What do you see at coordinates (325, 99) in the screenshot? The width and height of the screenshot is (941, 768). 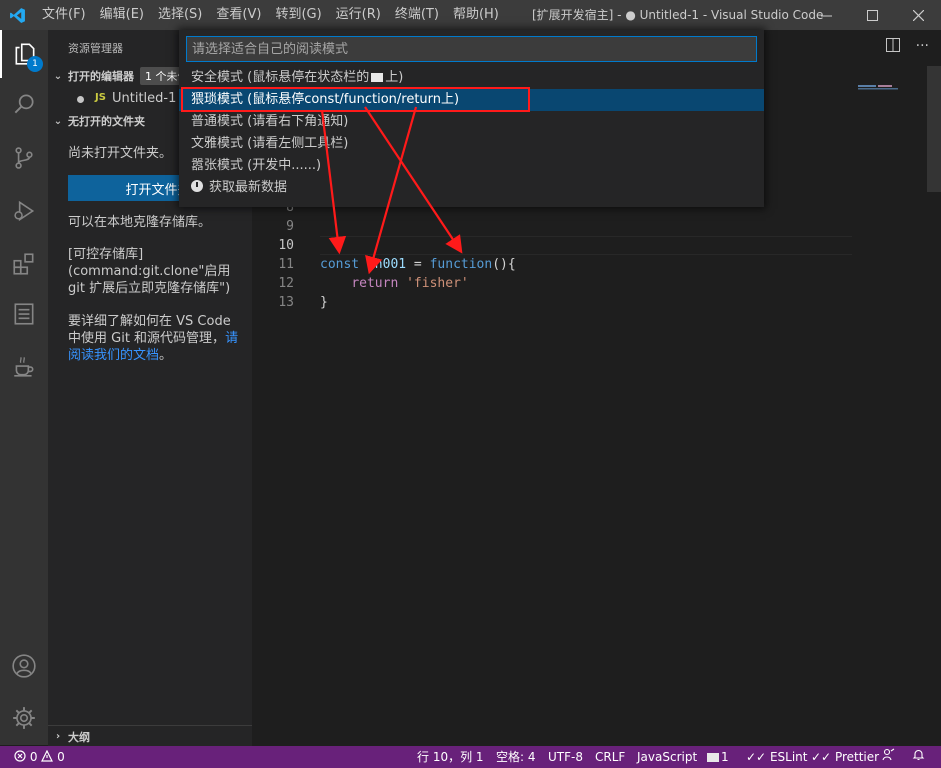 I see `quick-pick-item-label: 猥琐模式 (鼠标悬停const/function/return上)` at bounding box center [325, 99].